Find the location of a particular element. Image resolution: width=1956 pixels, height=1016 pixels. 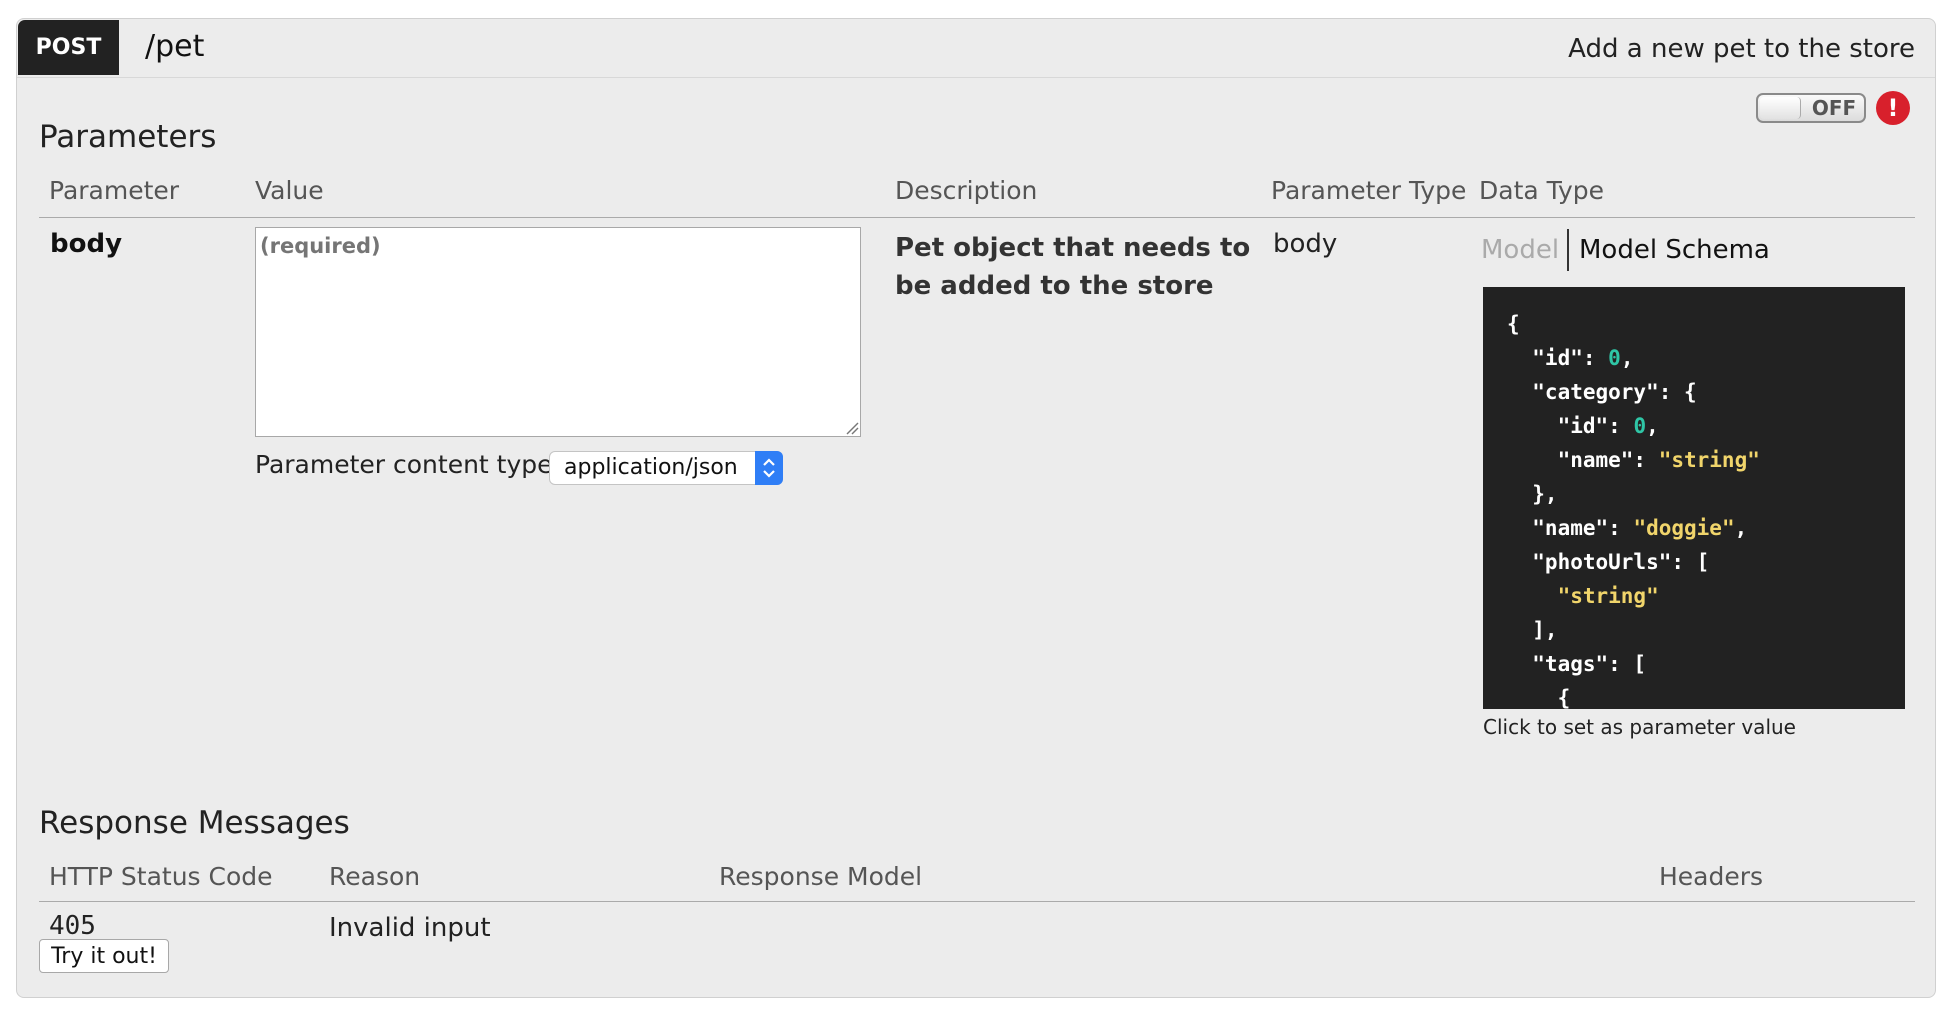

schema-line: ], is located at coordinates (1532, 630).